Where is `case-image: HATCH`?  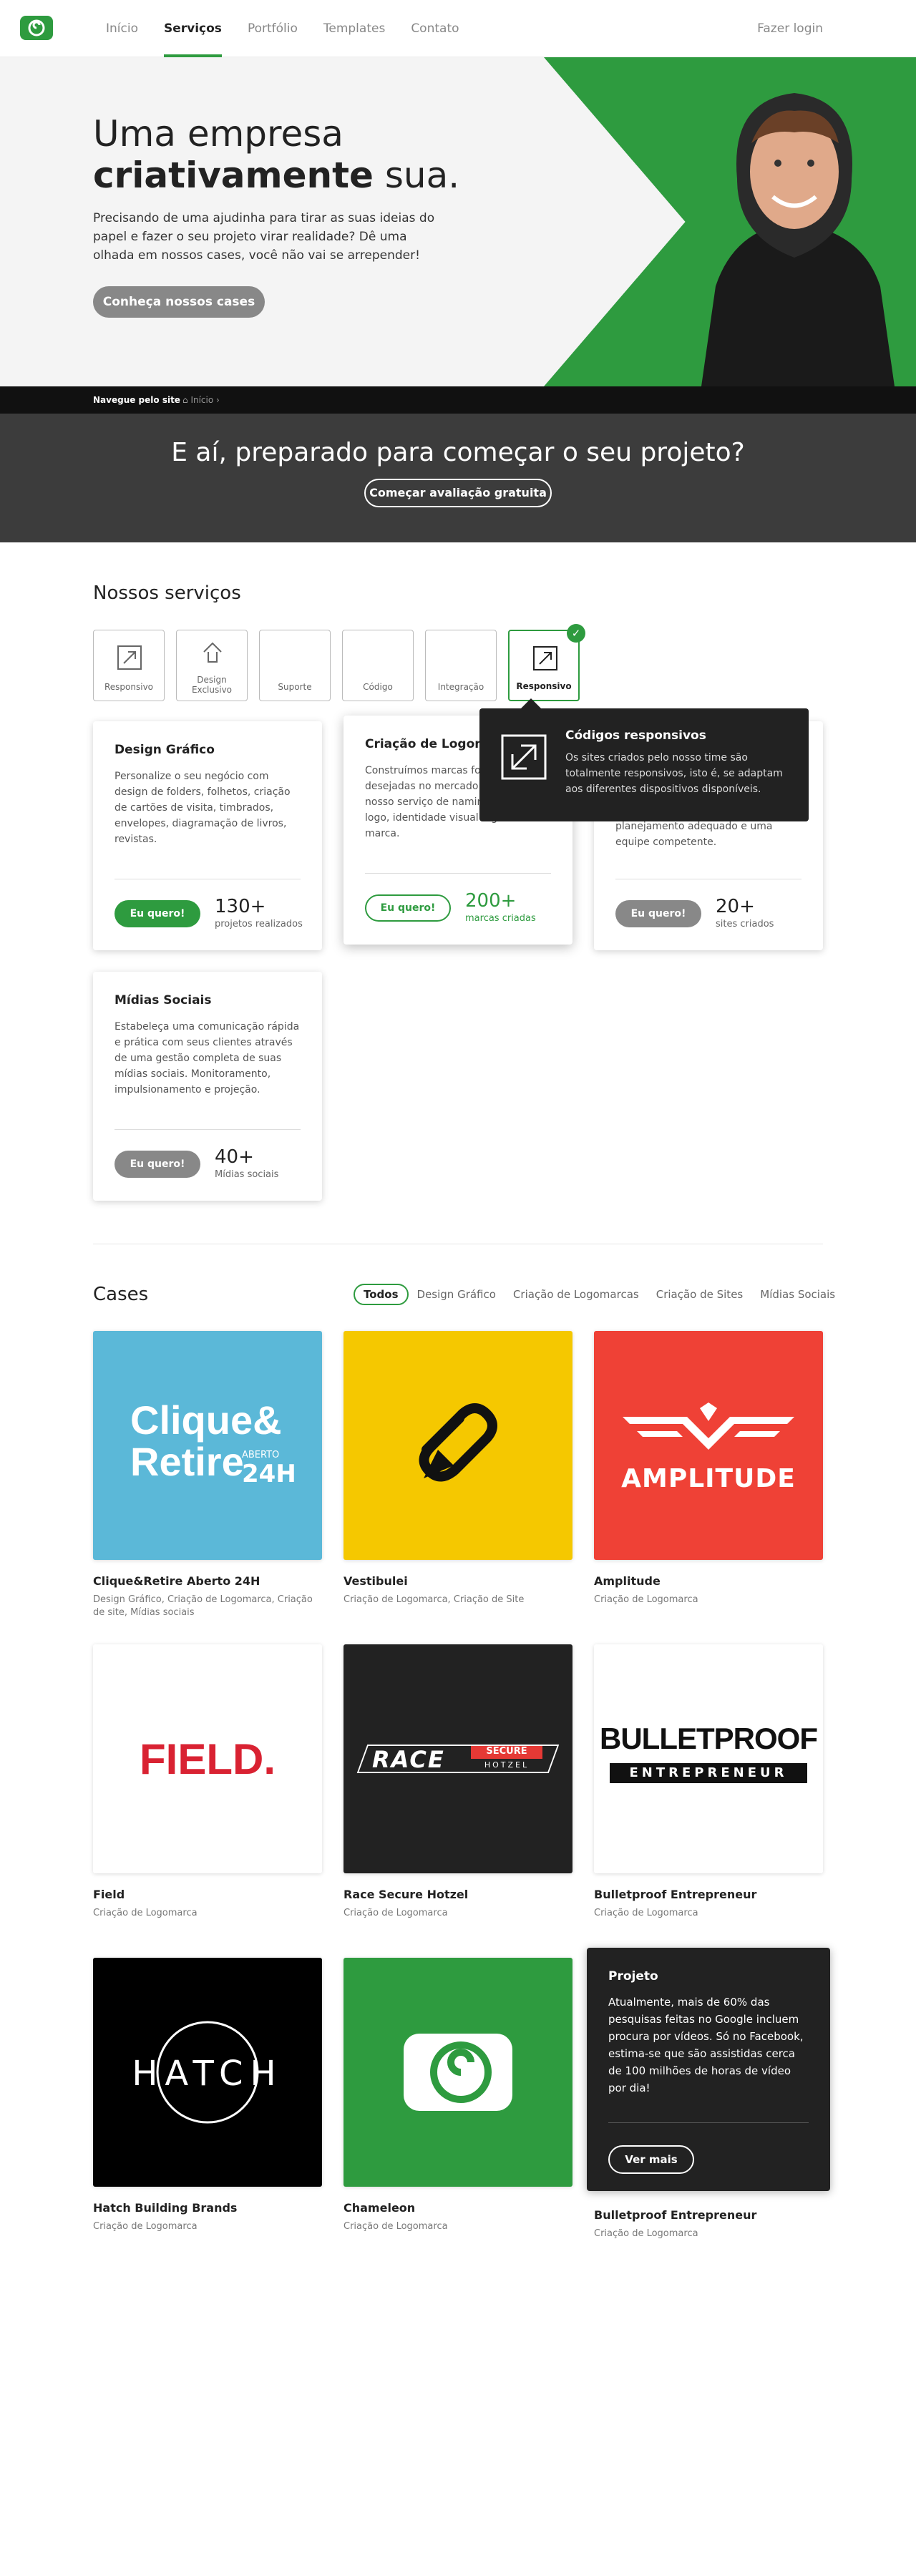 case-image: HATCH is located at coordinates (207, 2072).